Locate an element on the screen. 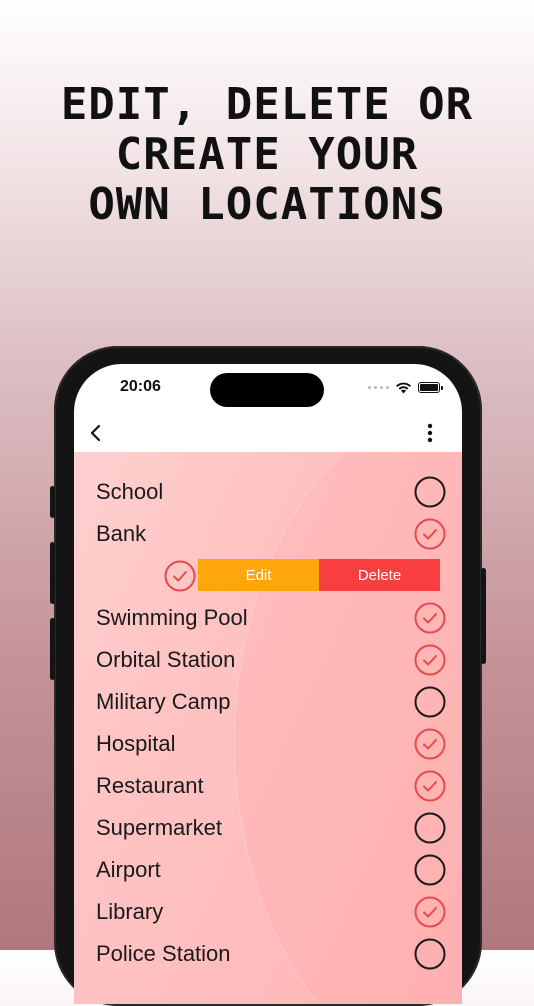  location-row: Orbital Station is located at coordinates (271, 660).